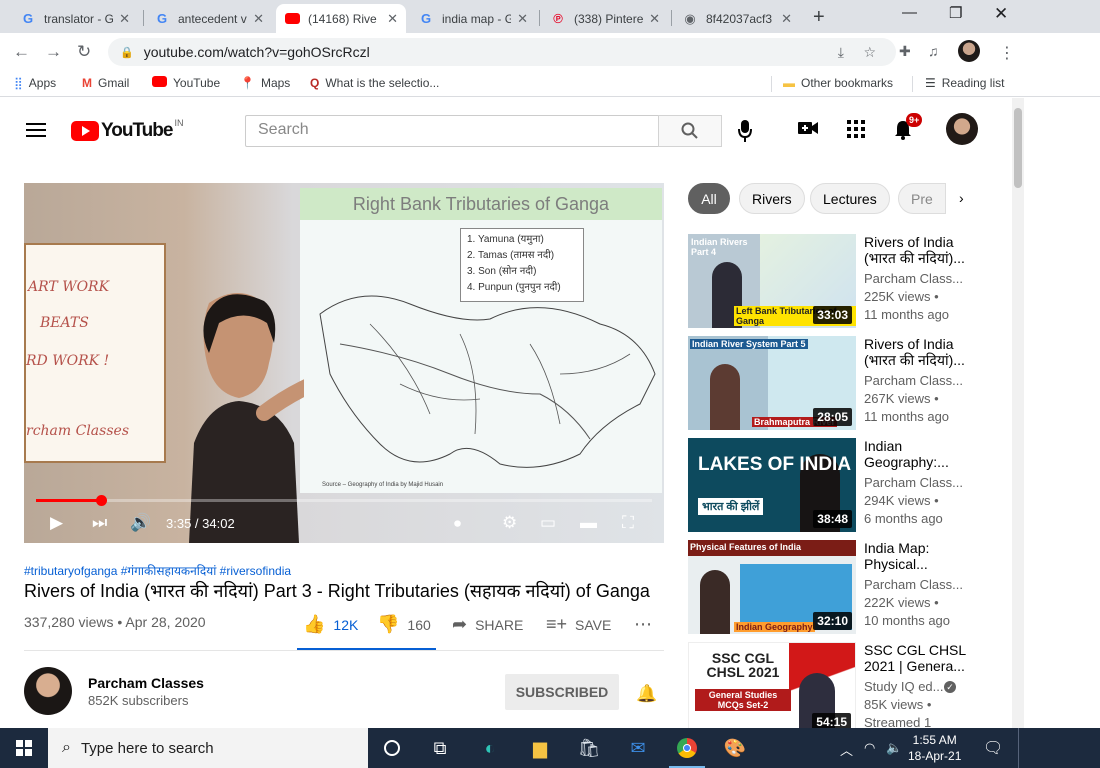 This screenshot has width=1100, height=768. I want to click on like-button: 👍 12K, so click(330, 624).